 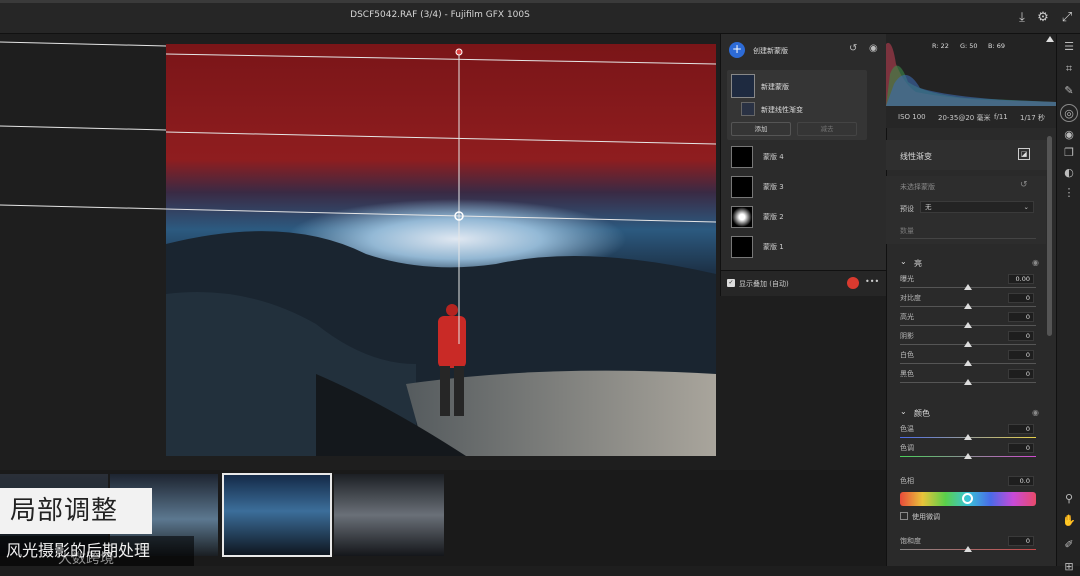 What do you see at coordinates (928, 207) in the screenshot?
I see `preset-value: 无` at bounding box center [928, 207].